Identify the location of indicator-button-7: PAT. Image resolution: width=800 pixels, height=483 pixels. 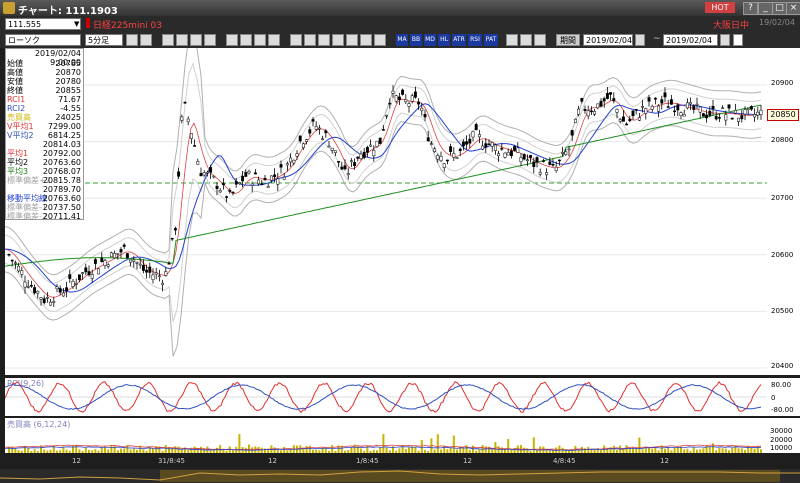
(491, 40).